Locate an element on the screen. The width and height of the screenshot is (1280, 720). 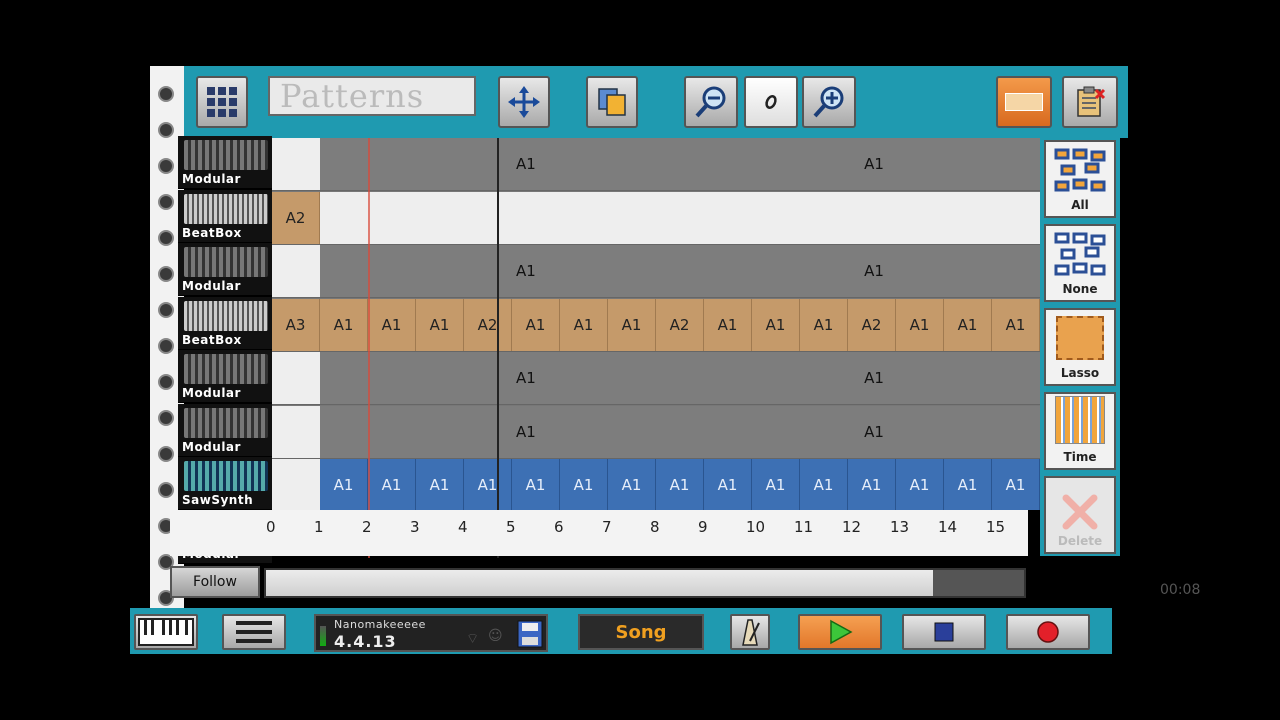
zoom-out-button is located at coordinates (711, 102).